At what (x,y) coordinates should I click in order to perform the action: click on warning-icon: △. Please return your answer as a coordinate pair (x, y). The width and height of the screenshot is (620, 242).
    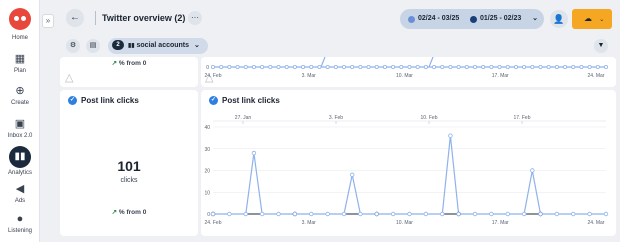
    Looking at the image, I should click on (69, 78).